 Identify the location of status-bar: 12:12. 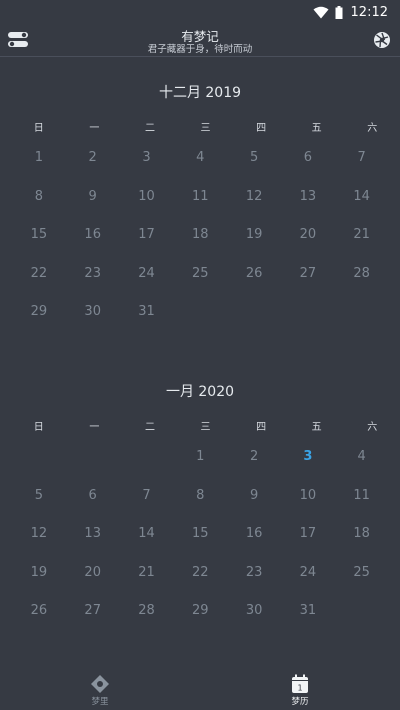
(200, 12).